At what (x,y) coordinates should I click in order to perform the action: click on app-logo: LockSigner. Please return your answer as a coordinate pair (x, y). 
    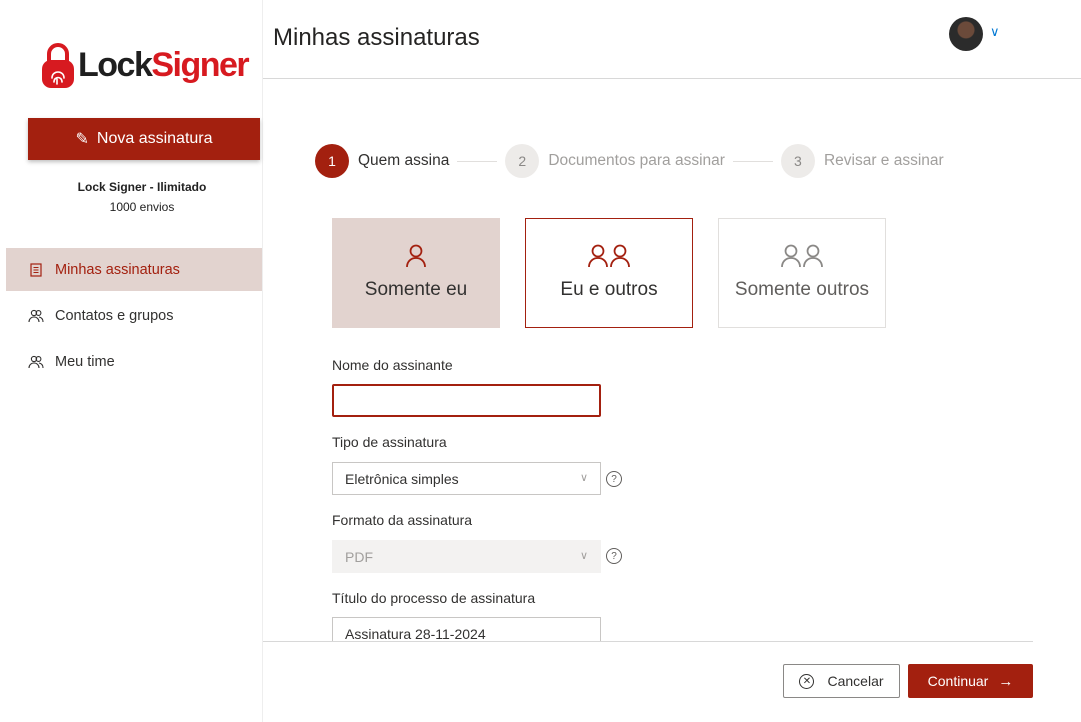
    Looking at the image, I should click on (145, 65).